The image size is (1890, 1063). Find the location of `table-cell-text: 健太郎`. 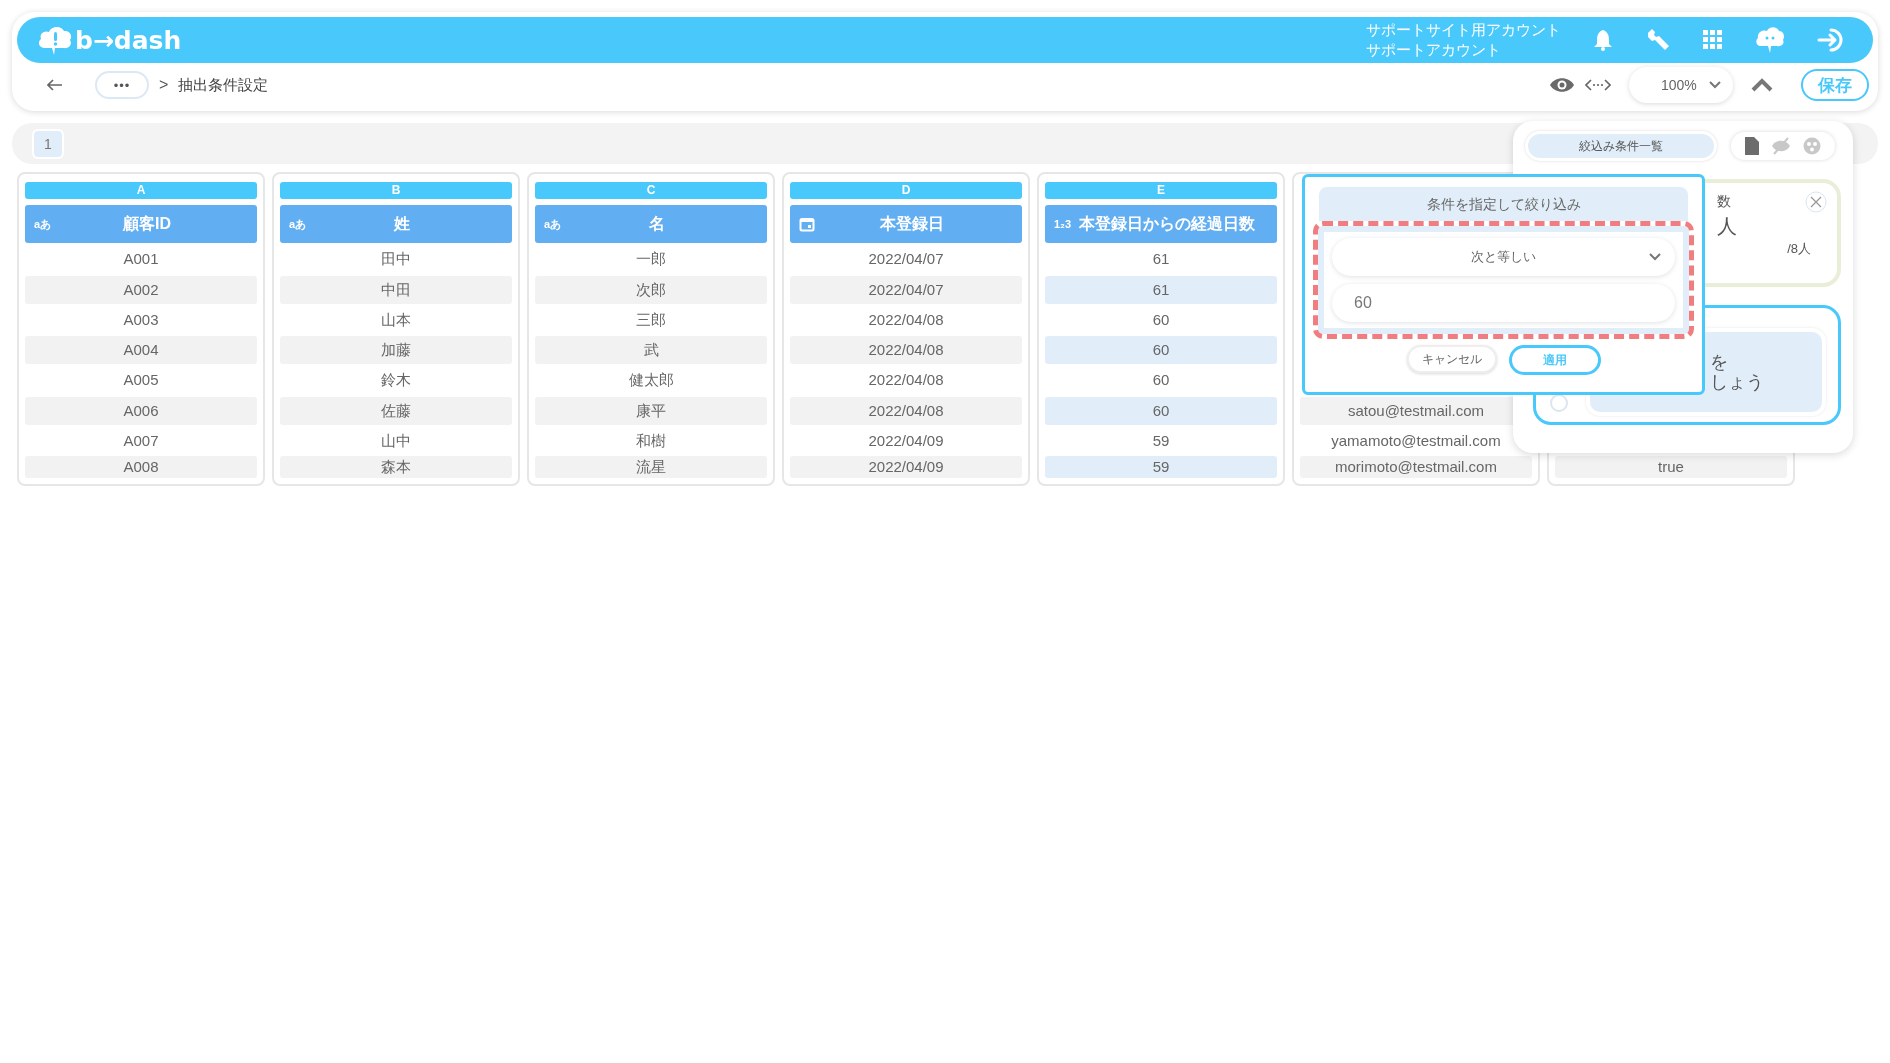

table-cell-text: 健太郎 is located at coordinates (651, 380).